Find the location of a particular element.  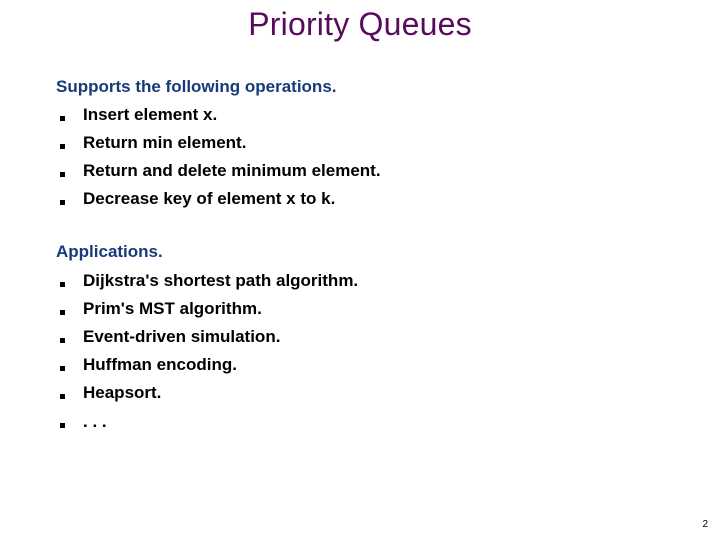

list-item-text: Event-driven simulation. is located at coordinates (182, 336).